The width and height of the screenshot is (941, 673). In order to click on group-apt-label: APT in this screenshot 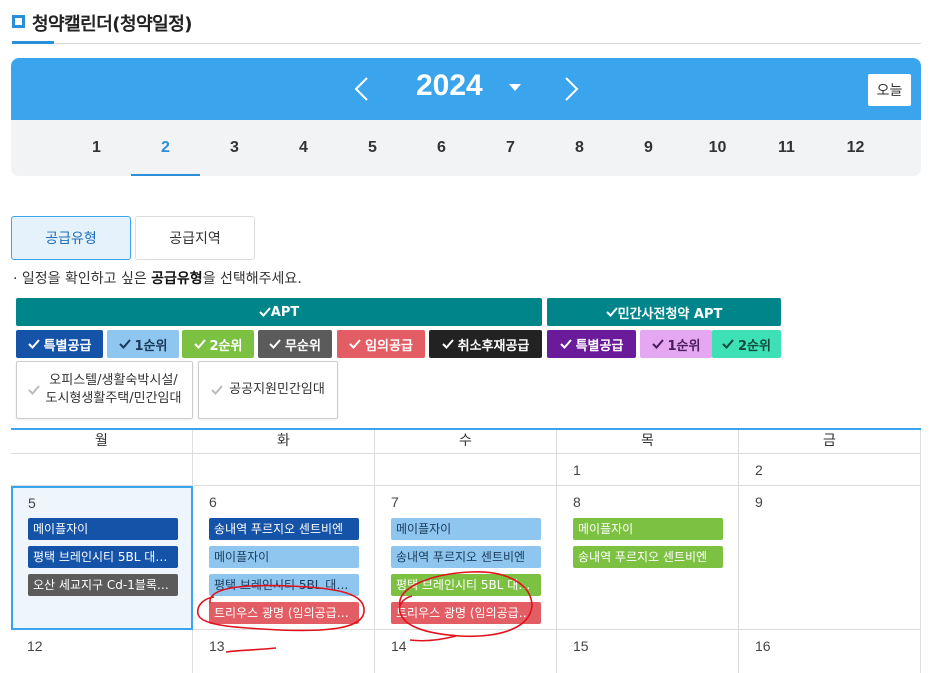, I will do `click(285, 312)`.